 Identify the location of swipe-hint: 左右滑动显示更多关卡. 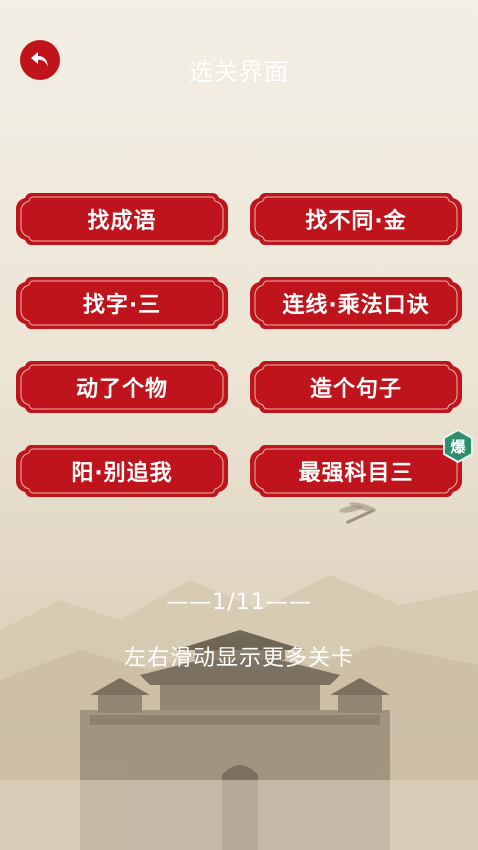
(238, 658).